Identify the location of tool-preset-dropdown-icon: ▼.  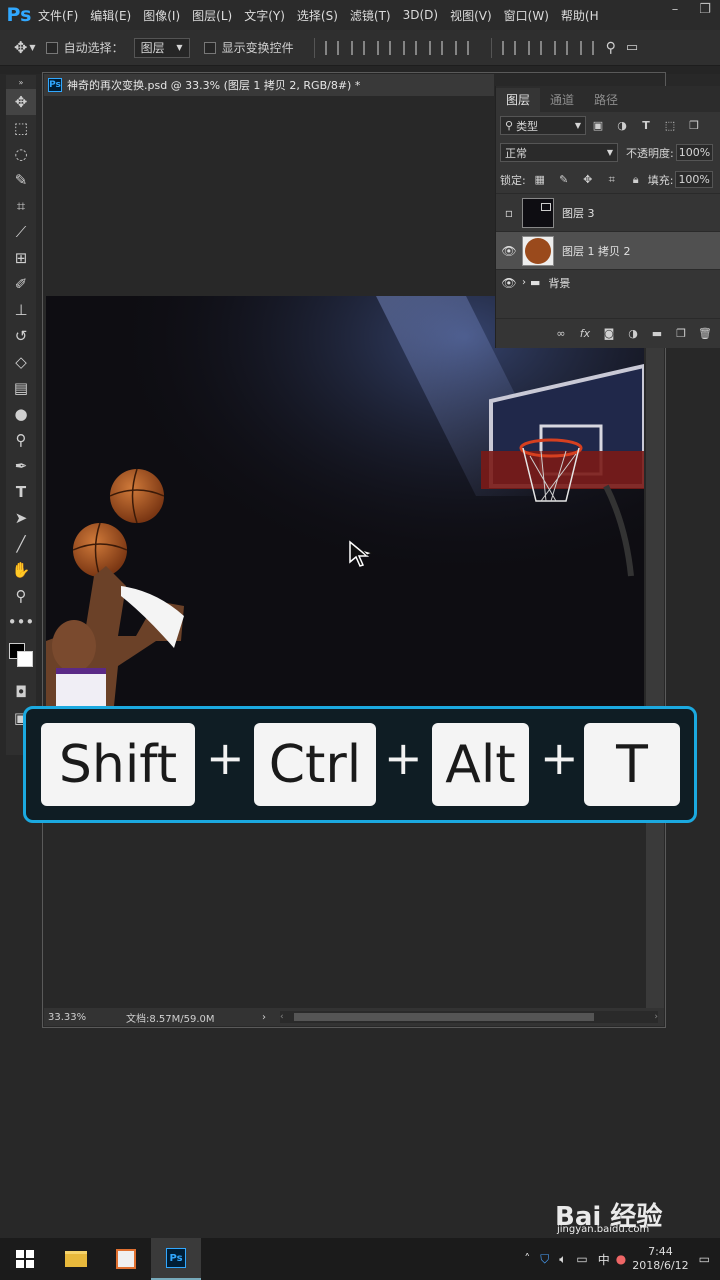
(32, 47).